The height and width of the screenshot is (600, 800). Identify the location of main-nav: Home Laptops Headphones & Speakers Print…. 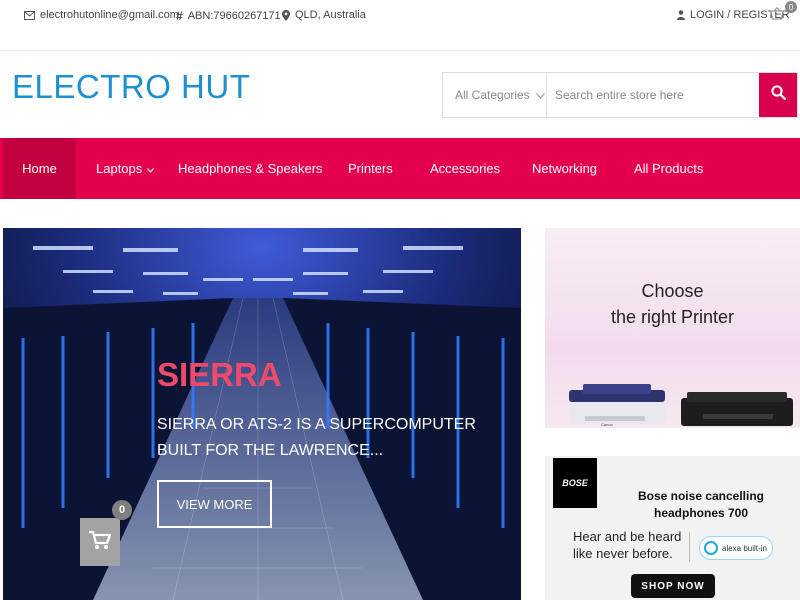
(400, 168).